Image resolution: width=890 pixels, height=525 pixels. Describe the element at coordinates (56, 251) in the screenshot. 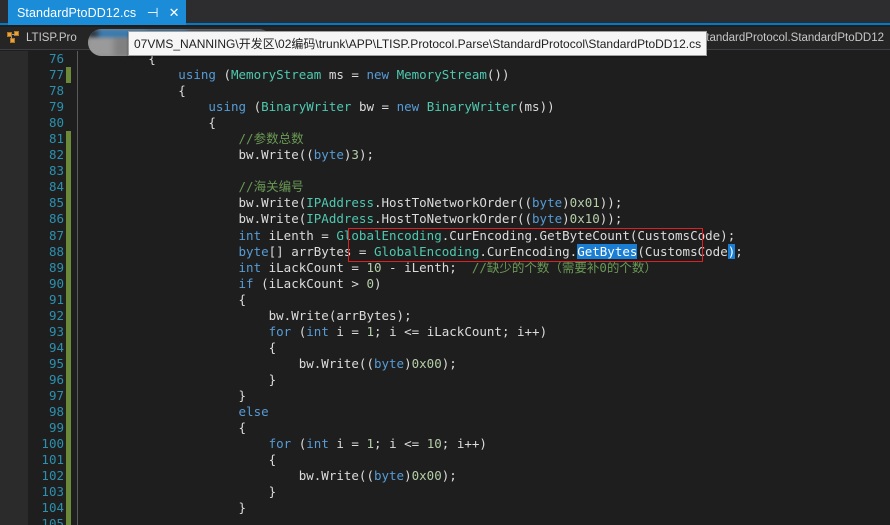

I see `line-number: 88` at that location.